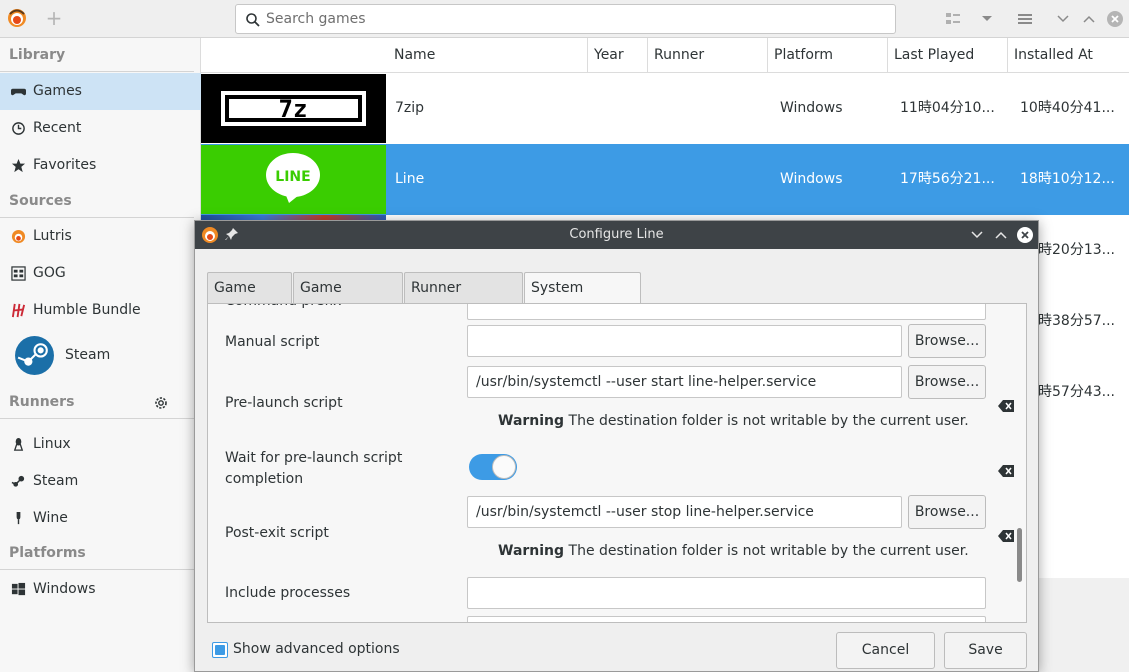 This screenshot has height=672, width=1129. I want to click on sidebar-item-label: Windows, so click(64, 589).